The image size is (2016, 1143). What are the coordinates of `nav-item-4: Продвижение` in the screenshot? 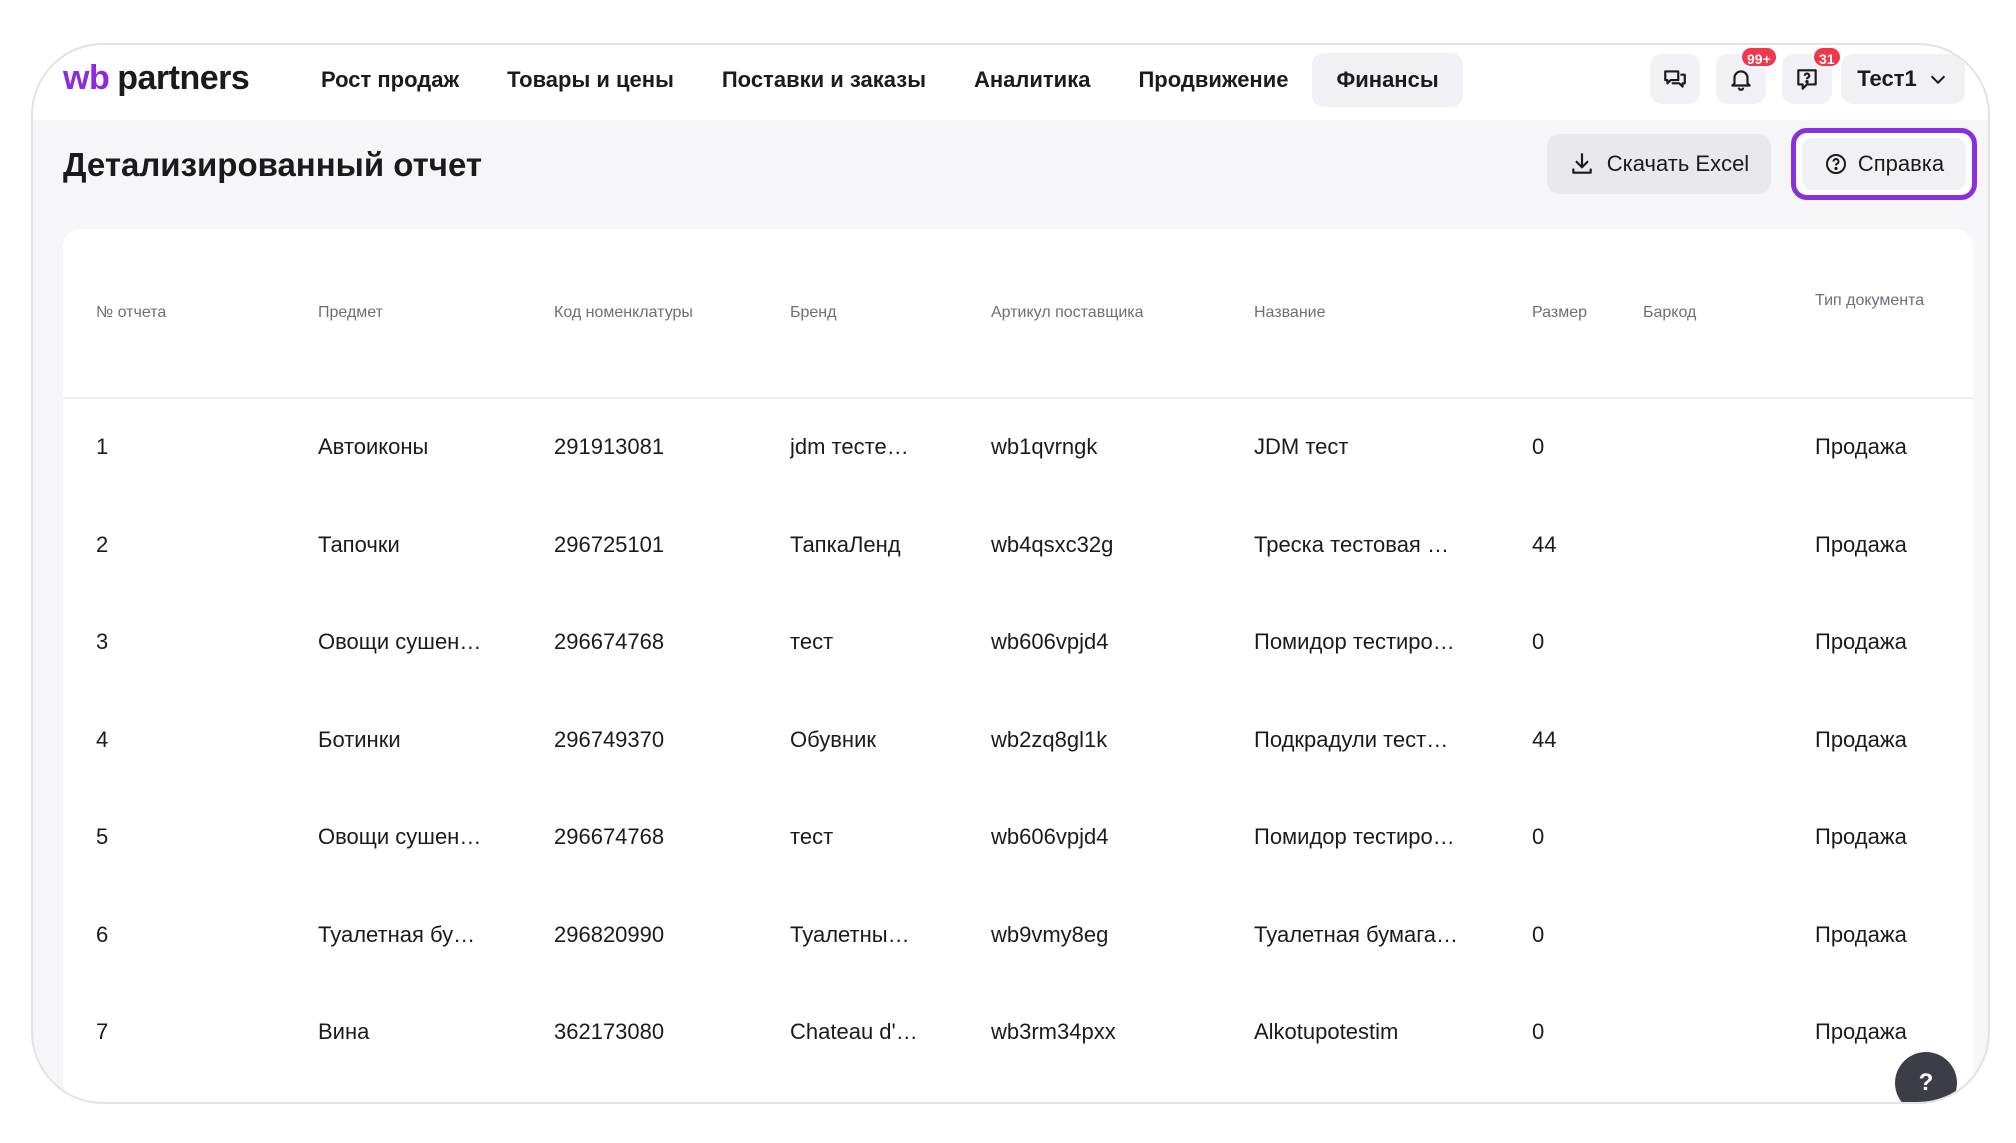 It's located at (1213, 80).